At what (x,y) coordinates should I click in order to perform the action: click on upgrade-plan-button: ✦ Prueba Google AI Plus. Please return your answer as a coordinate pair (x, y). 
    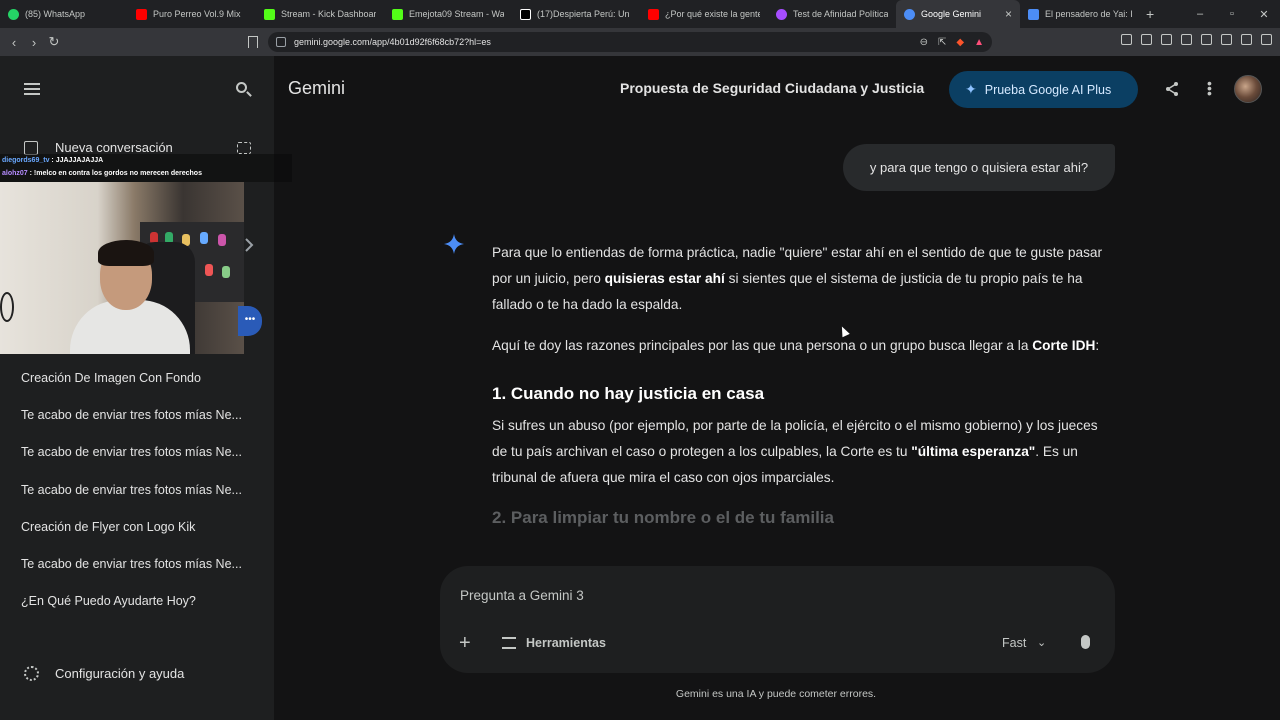
    Looking at the image, I should click on (1043, 89).